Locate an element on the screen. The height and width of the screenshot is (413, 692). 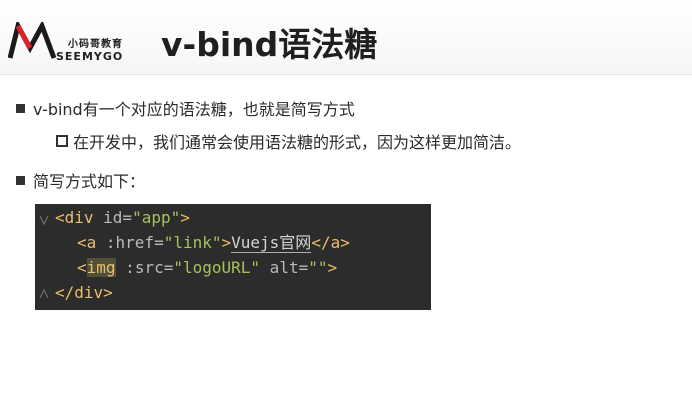
code-line: <img :src="logoURL" alt=""> is located at coordinates (207, 268).